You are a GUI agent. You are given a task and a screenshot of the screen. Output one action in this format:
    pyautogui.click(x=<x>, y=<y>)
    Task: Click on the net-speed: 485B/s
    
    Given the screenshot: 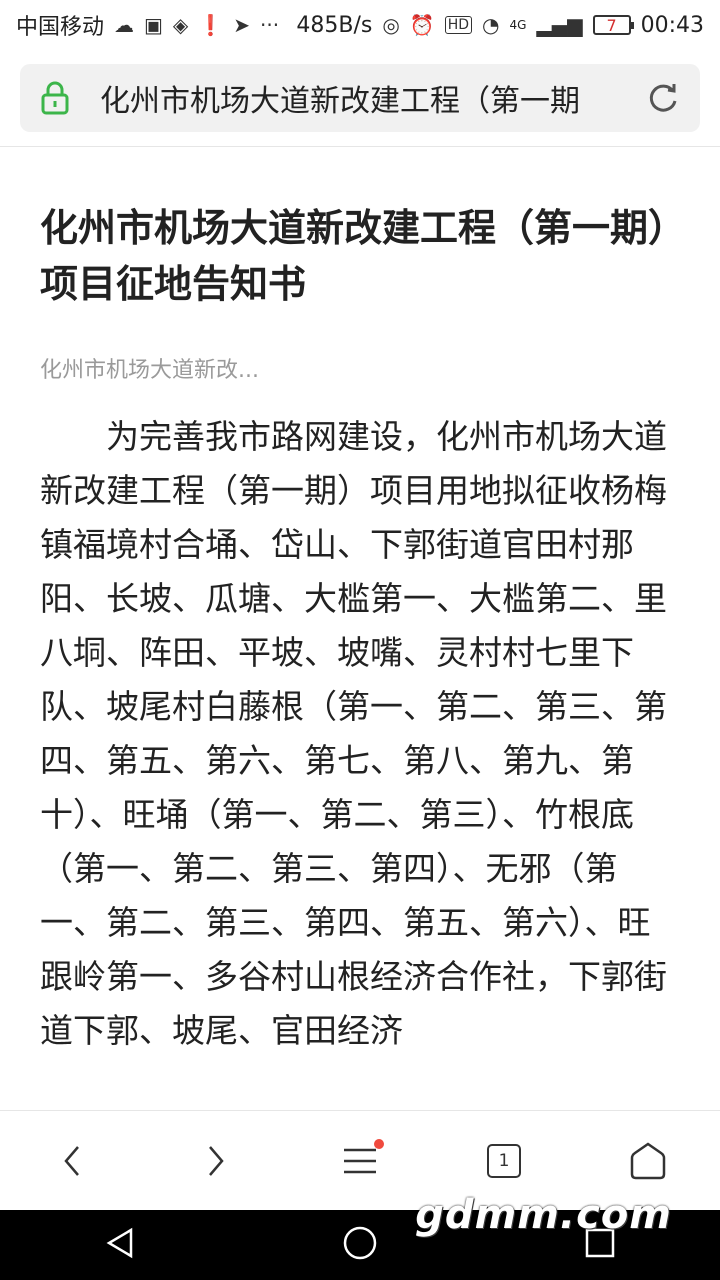 What is the action you would take?
    pyautogui.click(x=334, y=25)
    